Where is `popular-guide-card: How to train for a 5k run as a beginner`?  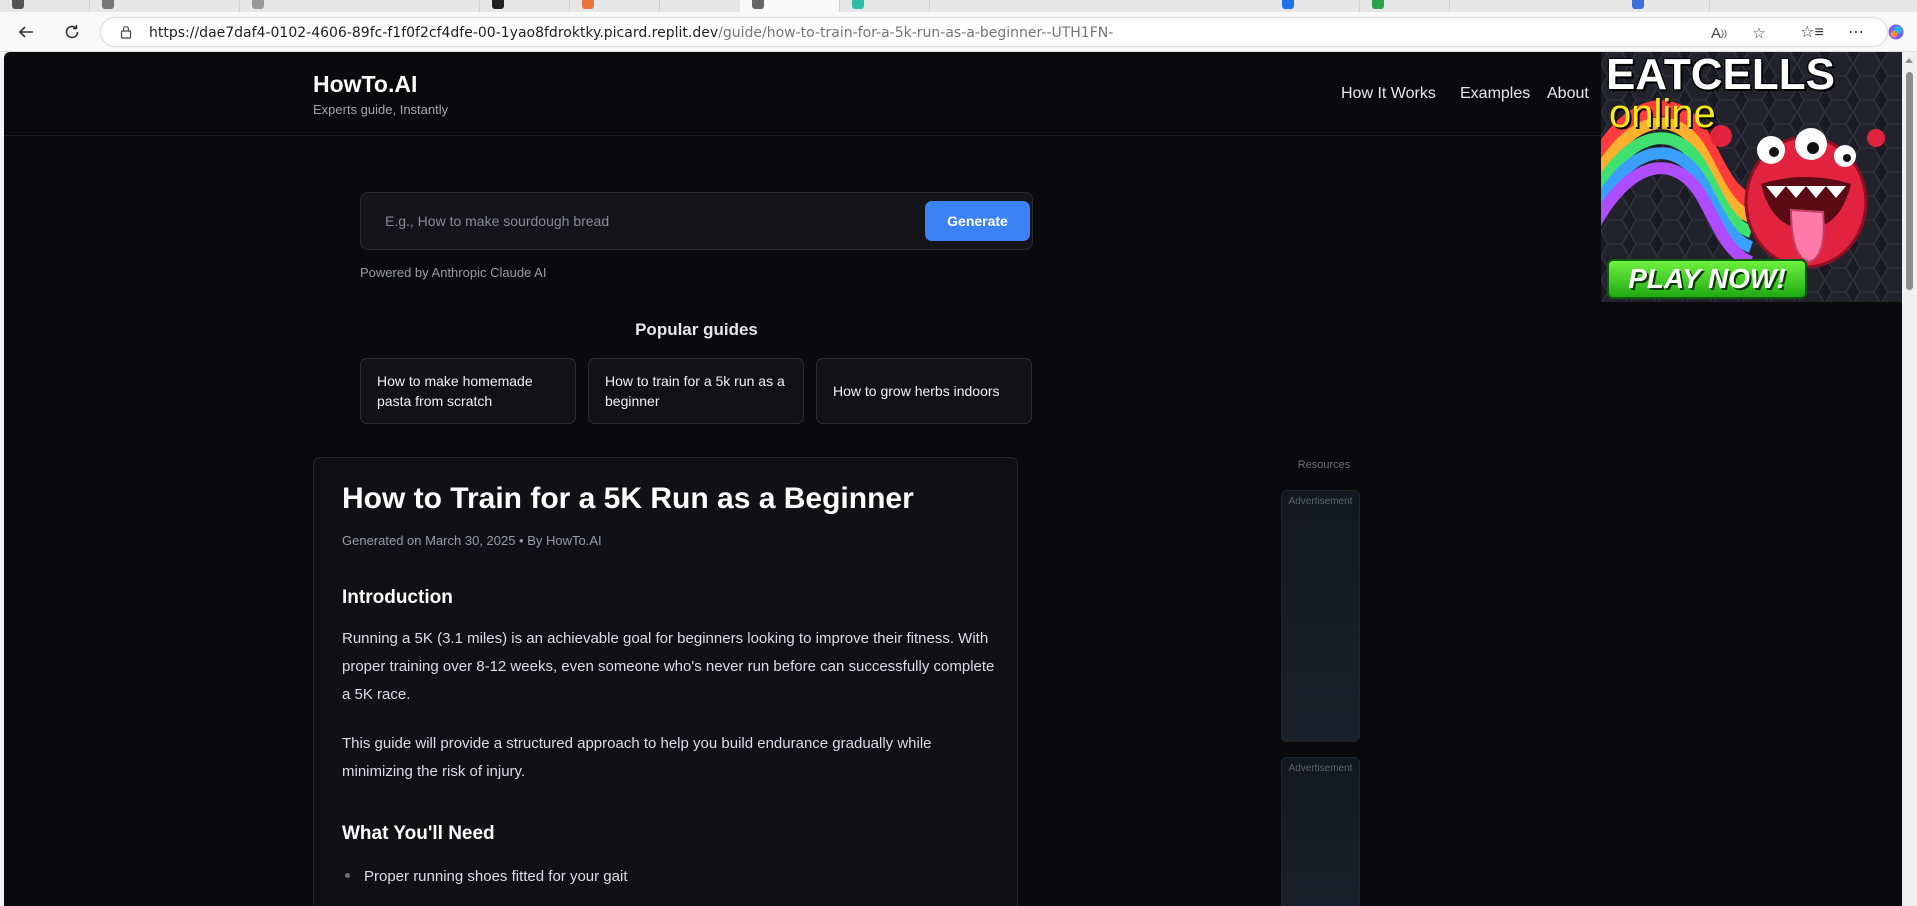 popular-guide-card: How to train for a 5k run as a beginner is located at coordinates (696, 391).